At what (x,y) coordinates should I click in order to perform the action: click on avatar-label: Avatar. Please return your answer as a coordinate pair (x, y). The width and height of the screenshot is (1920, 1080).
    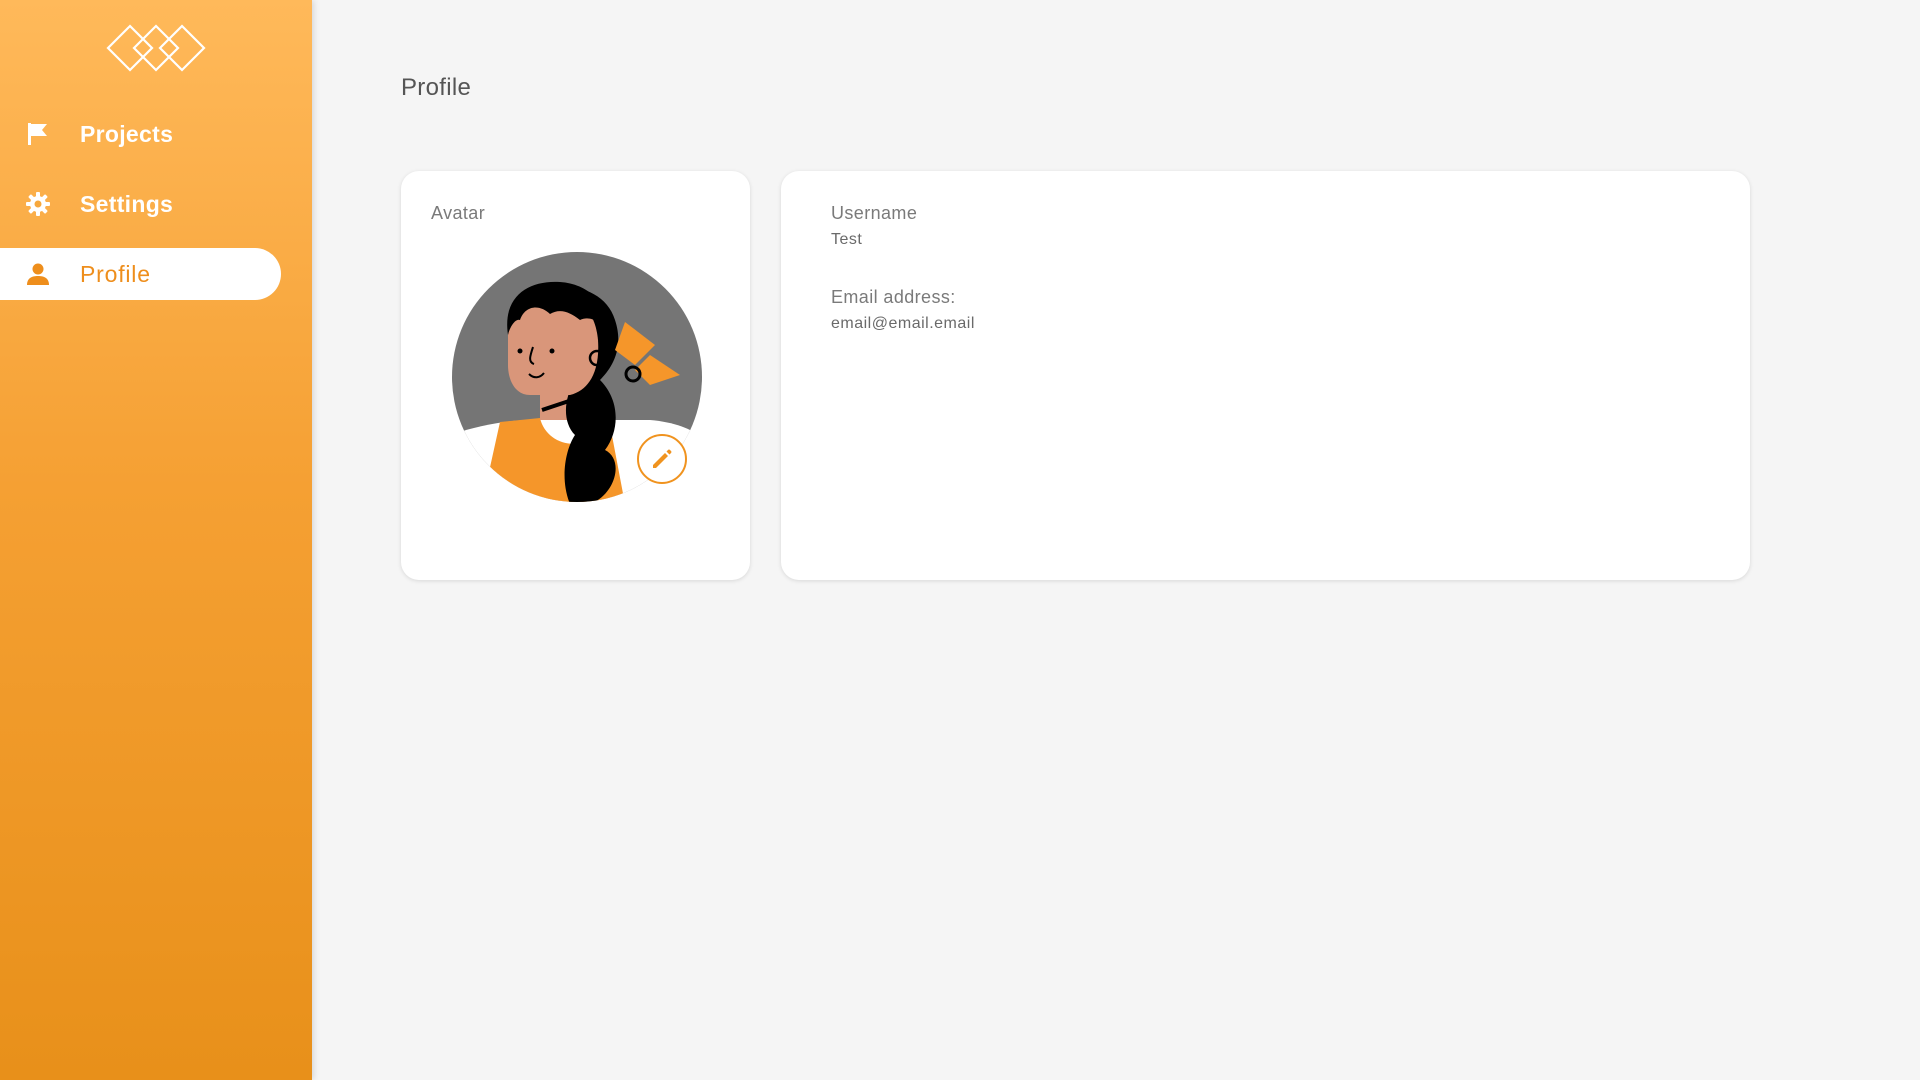
    Looking at the image, I should click on (458, 213).